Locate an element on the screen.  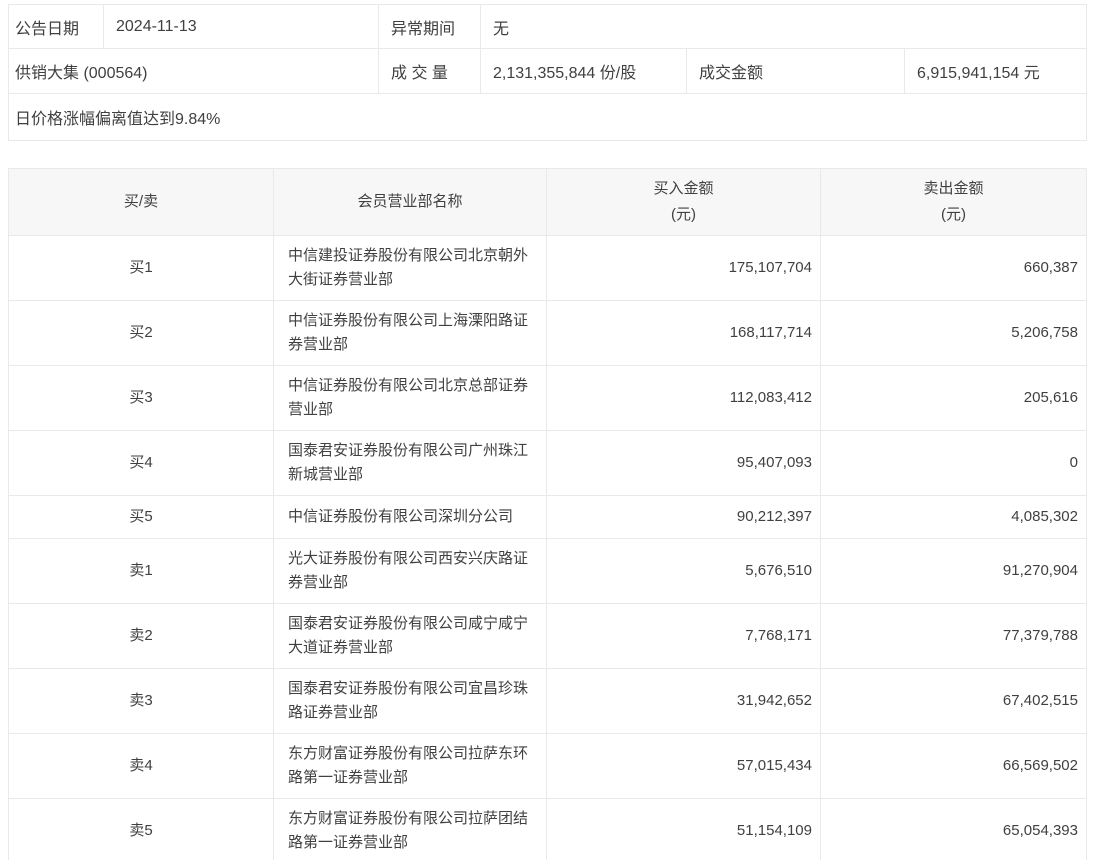
side-cell: 买5 is located at coordinates (141, 517).